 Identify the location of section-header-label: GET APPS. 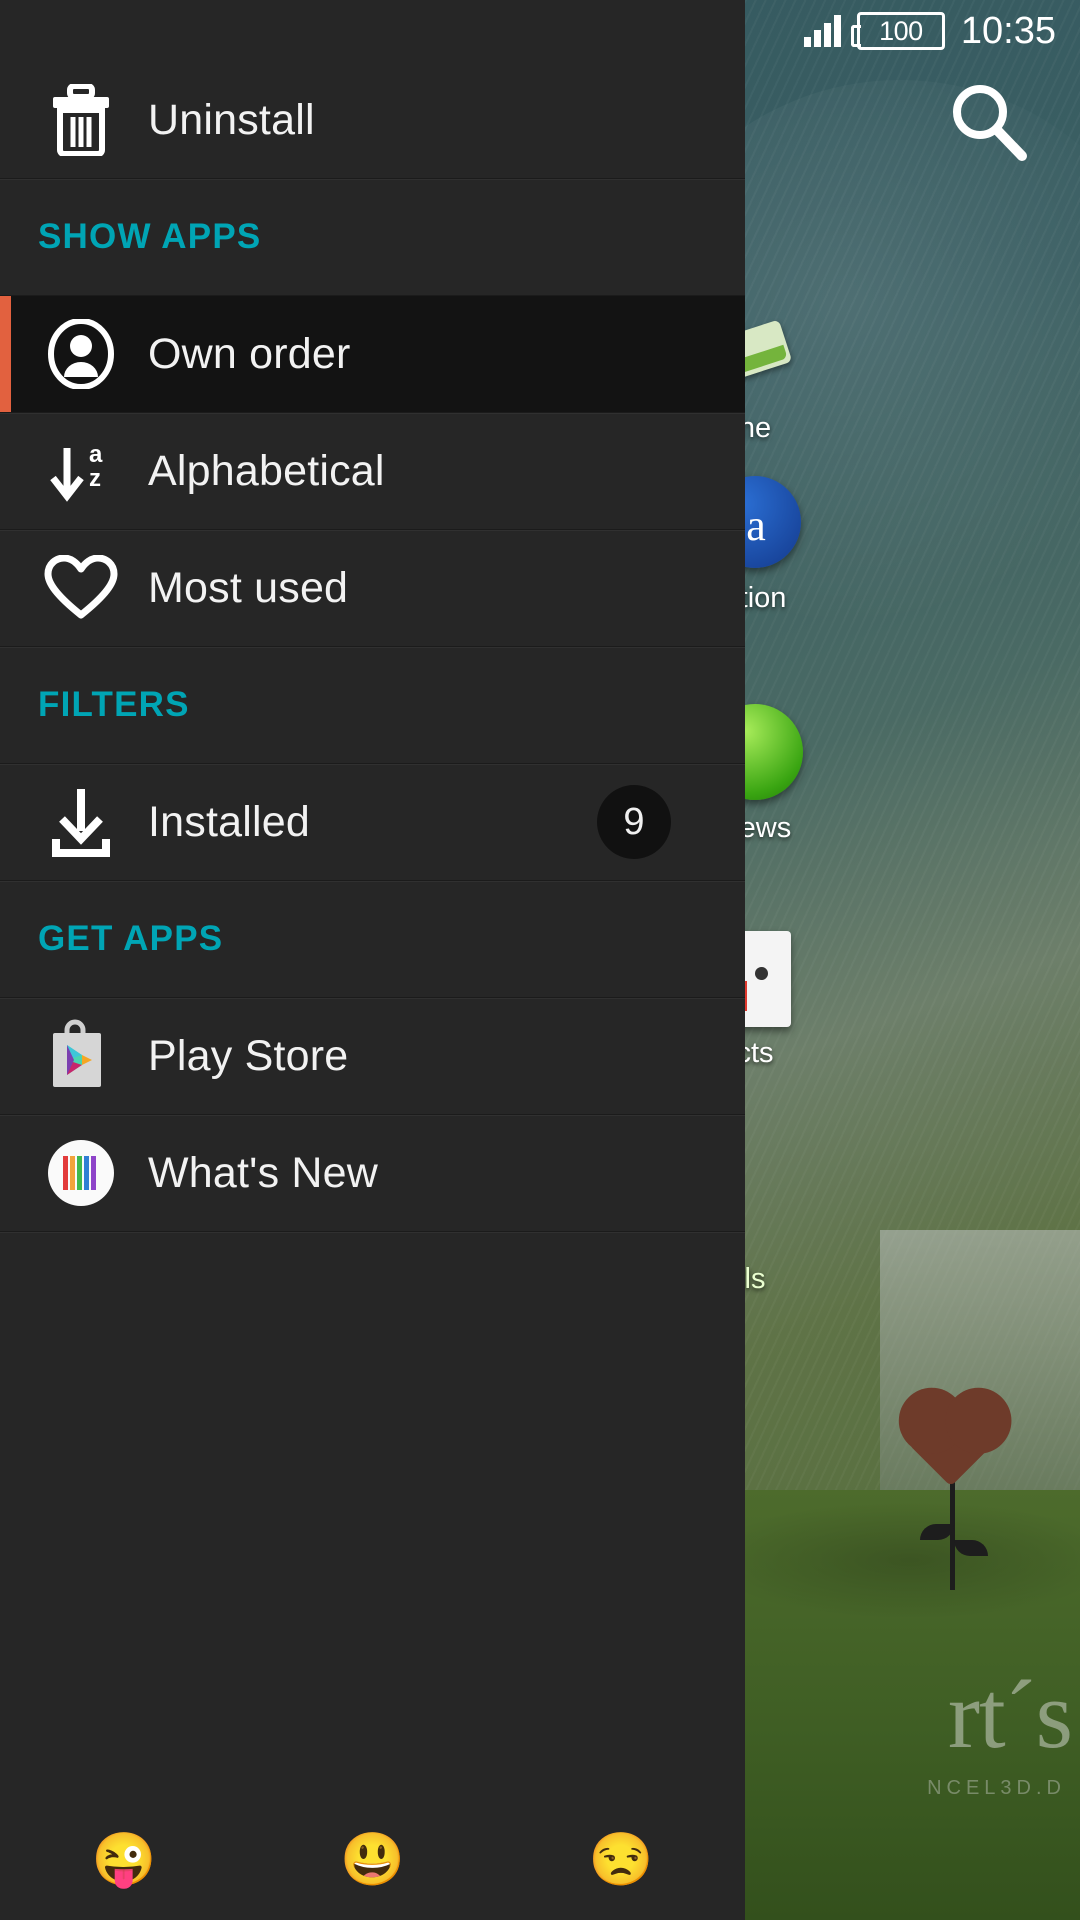
(131, 938).